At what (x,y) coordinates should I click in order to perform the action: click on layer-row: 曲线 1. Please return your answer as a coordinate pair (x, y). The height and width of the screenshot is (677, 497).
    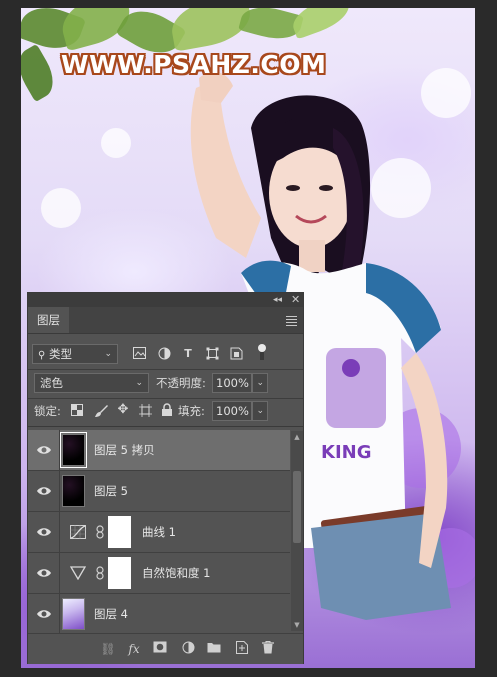
    Looking at the image, I should click on (159, 532).